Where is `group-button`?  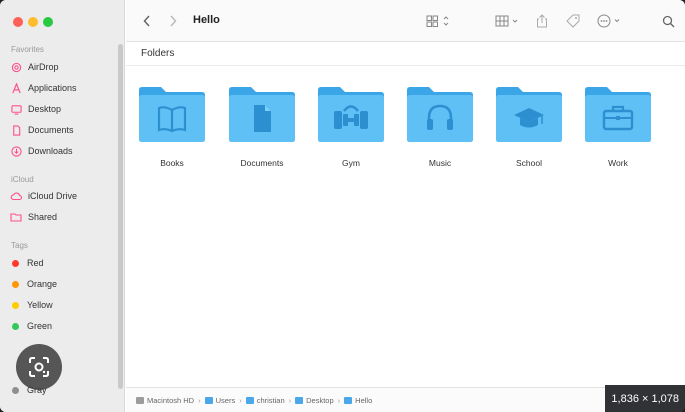
group-button is located at coordinates (508, 21).